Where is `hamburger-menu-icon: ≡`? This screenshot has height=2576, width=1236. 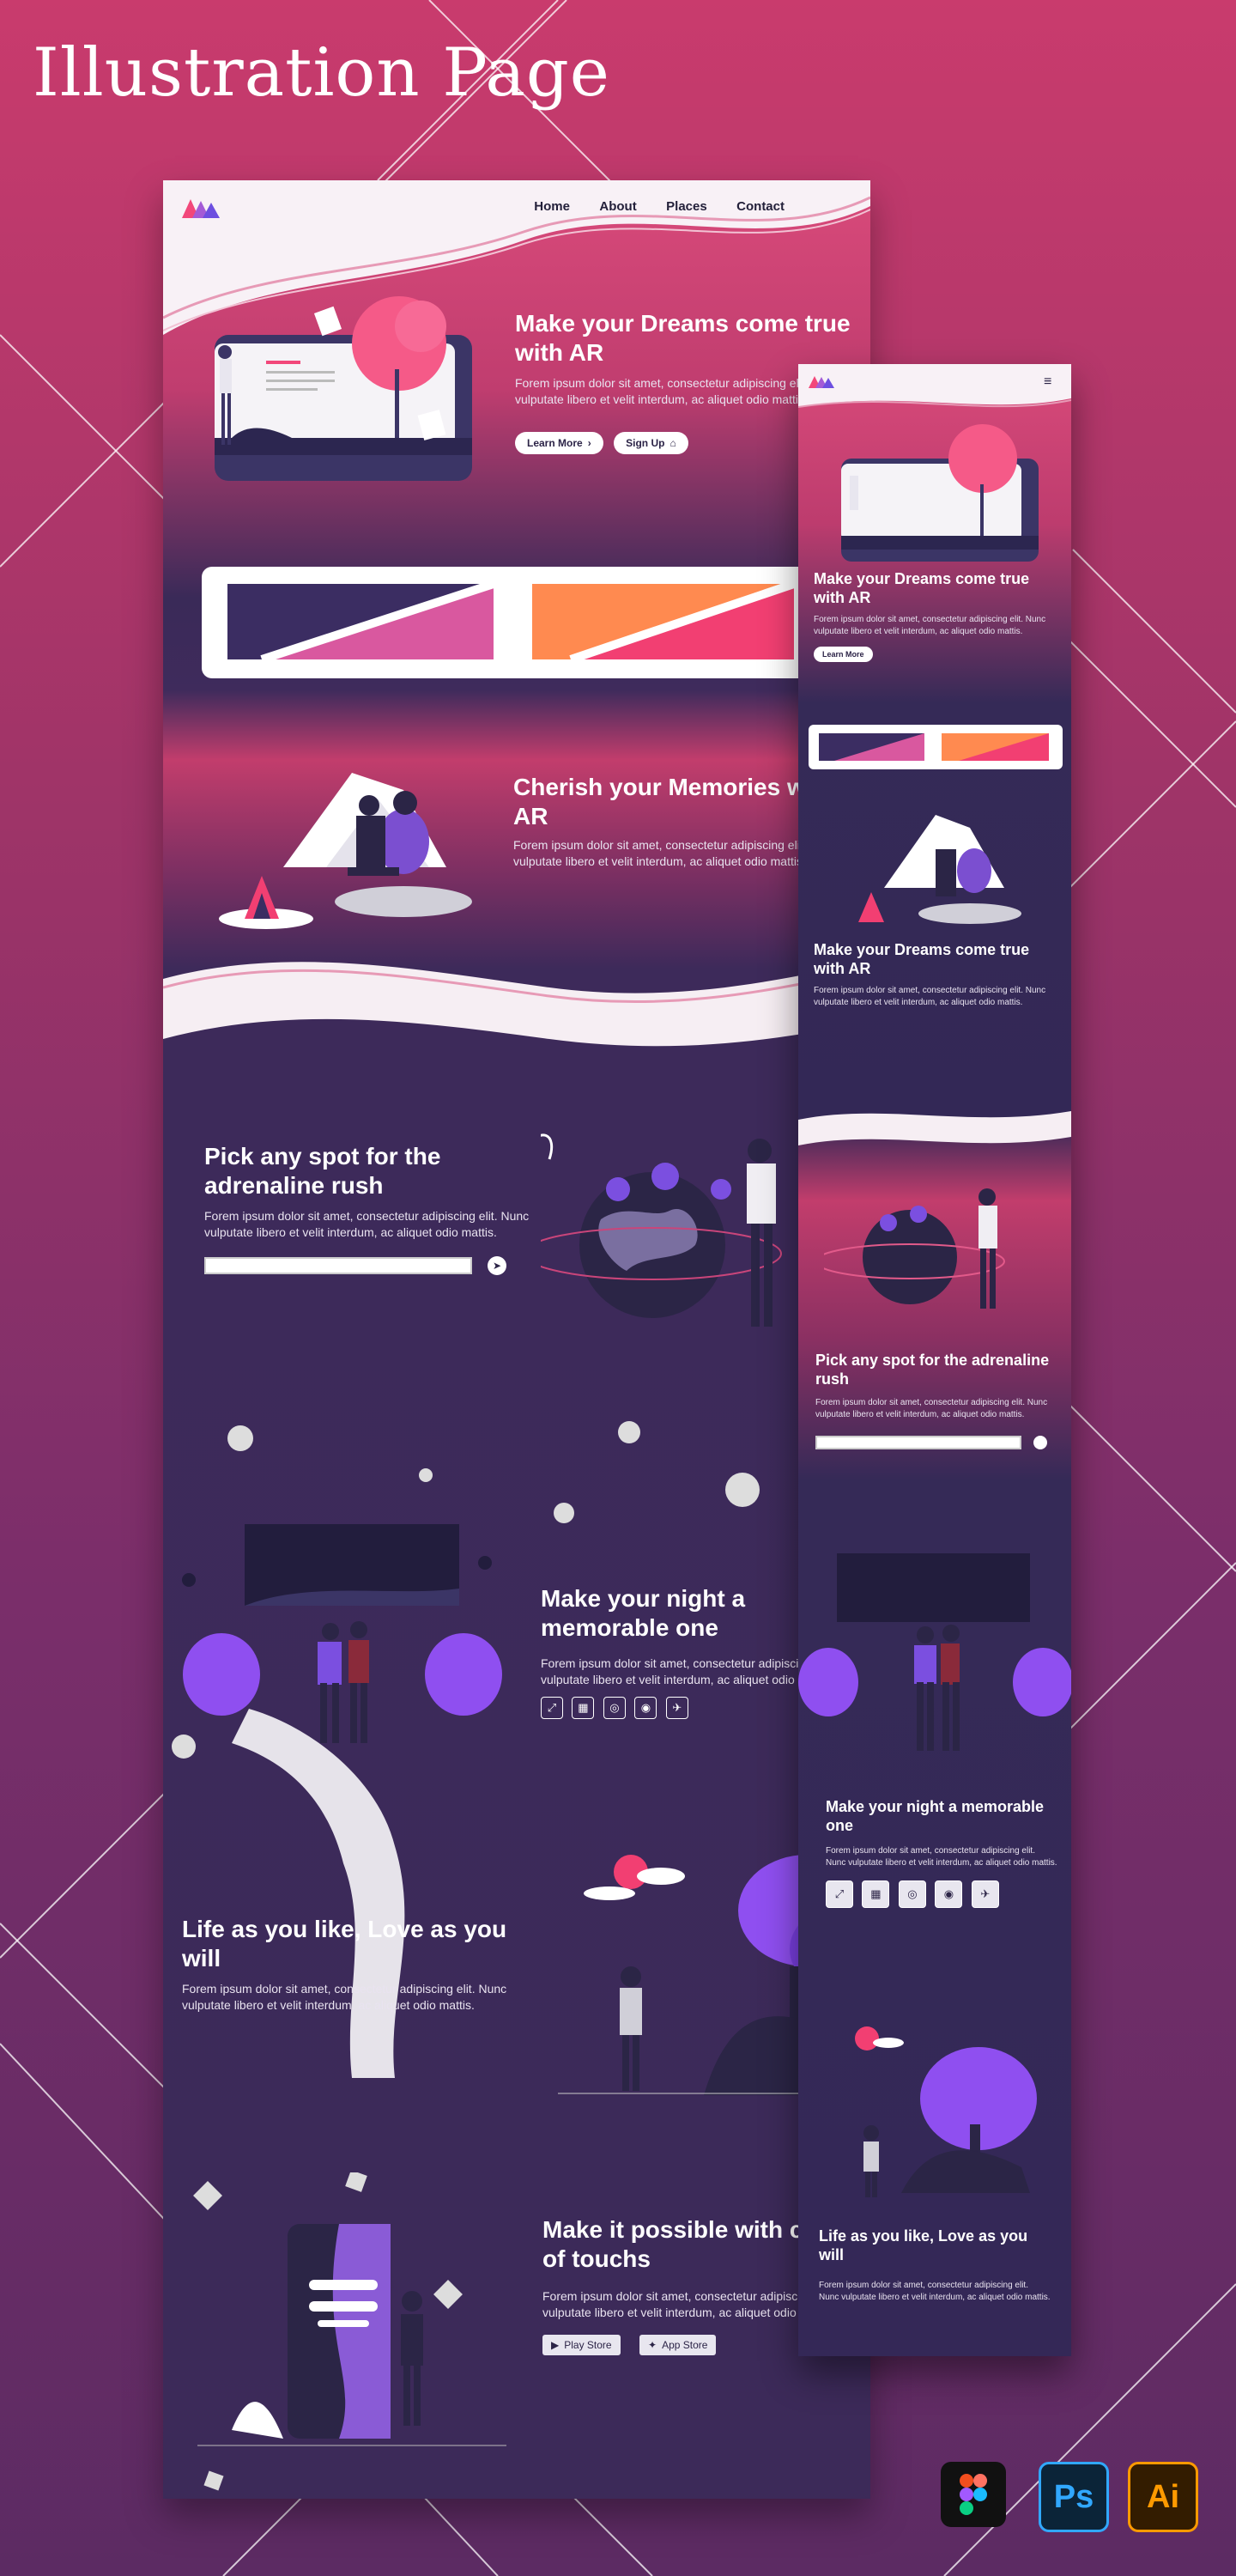 hamburger-menu-icon: ≡ is located at coordinates (1047, 382).